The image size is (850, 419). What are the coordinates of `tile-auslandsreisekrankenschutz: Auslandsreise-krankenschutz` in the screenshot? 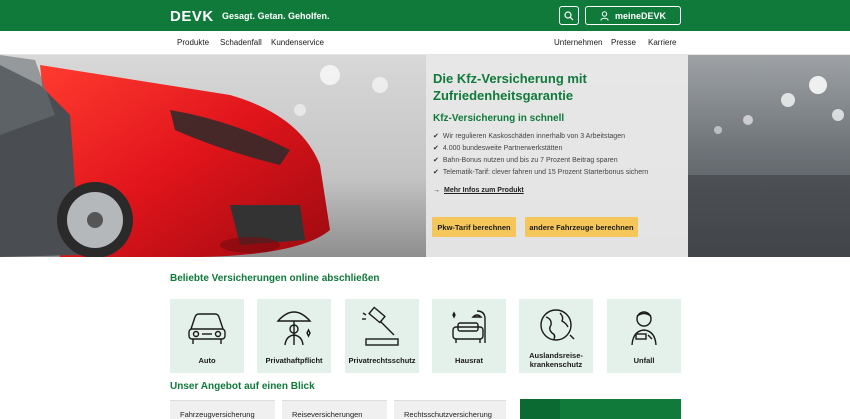 It's located at (556, 336).